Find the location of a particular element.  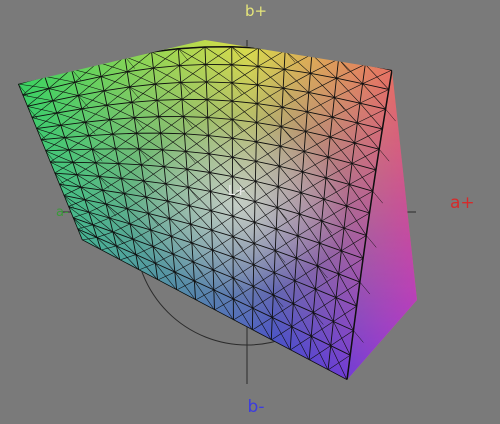

b-plus-label: b+ is located at coordinates (256, 11).